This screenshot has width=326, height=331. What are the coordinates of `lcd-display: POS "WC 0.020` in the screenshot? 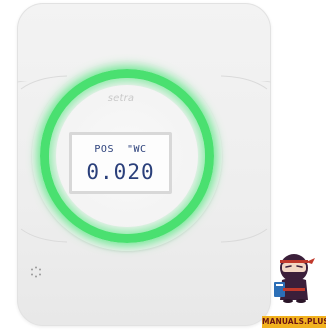 It's located at (120, 163).